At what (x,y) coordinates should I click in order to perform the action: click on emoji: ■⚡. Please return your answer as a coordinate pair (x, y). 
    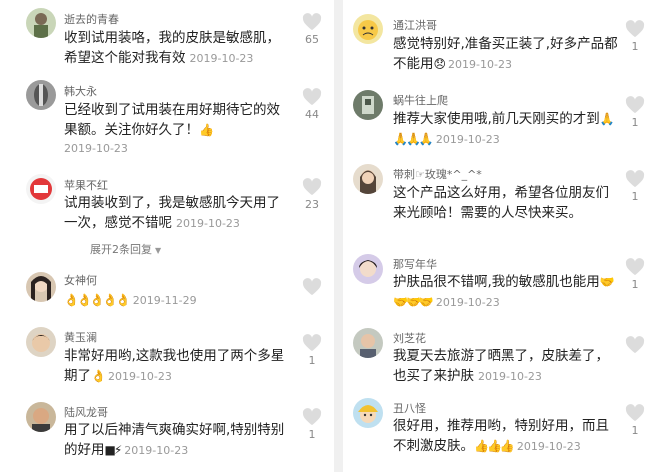
    Looking at the image, I should click on (113, 450).